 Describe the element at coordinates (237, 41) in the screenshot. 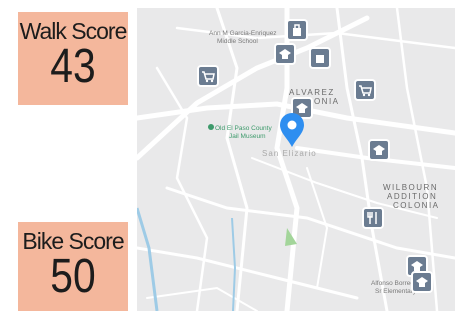

I see `school-label-line2: Middle School` at that location.